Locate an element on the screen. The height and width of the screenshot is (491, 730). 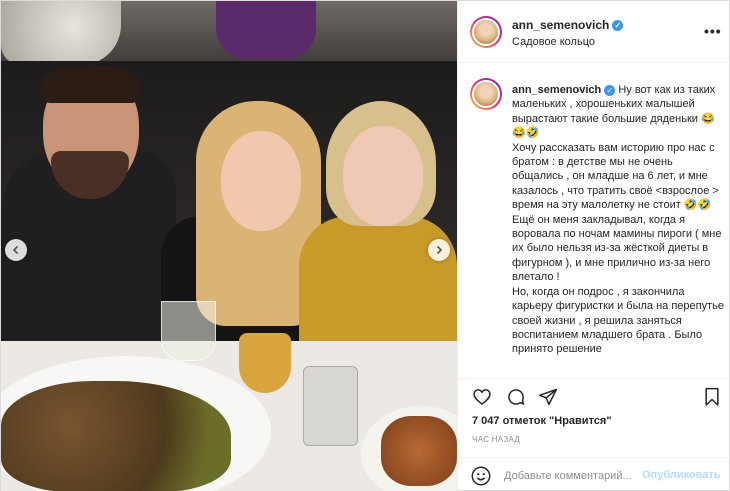
heart-icon is located at coordinates (482, 397).